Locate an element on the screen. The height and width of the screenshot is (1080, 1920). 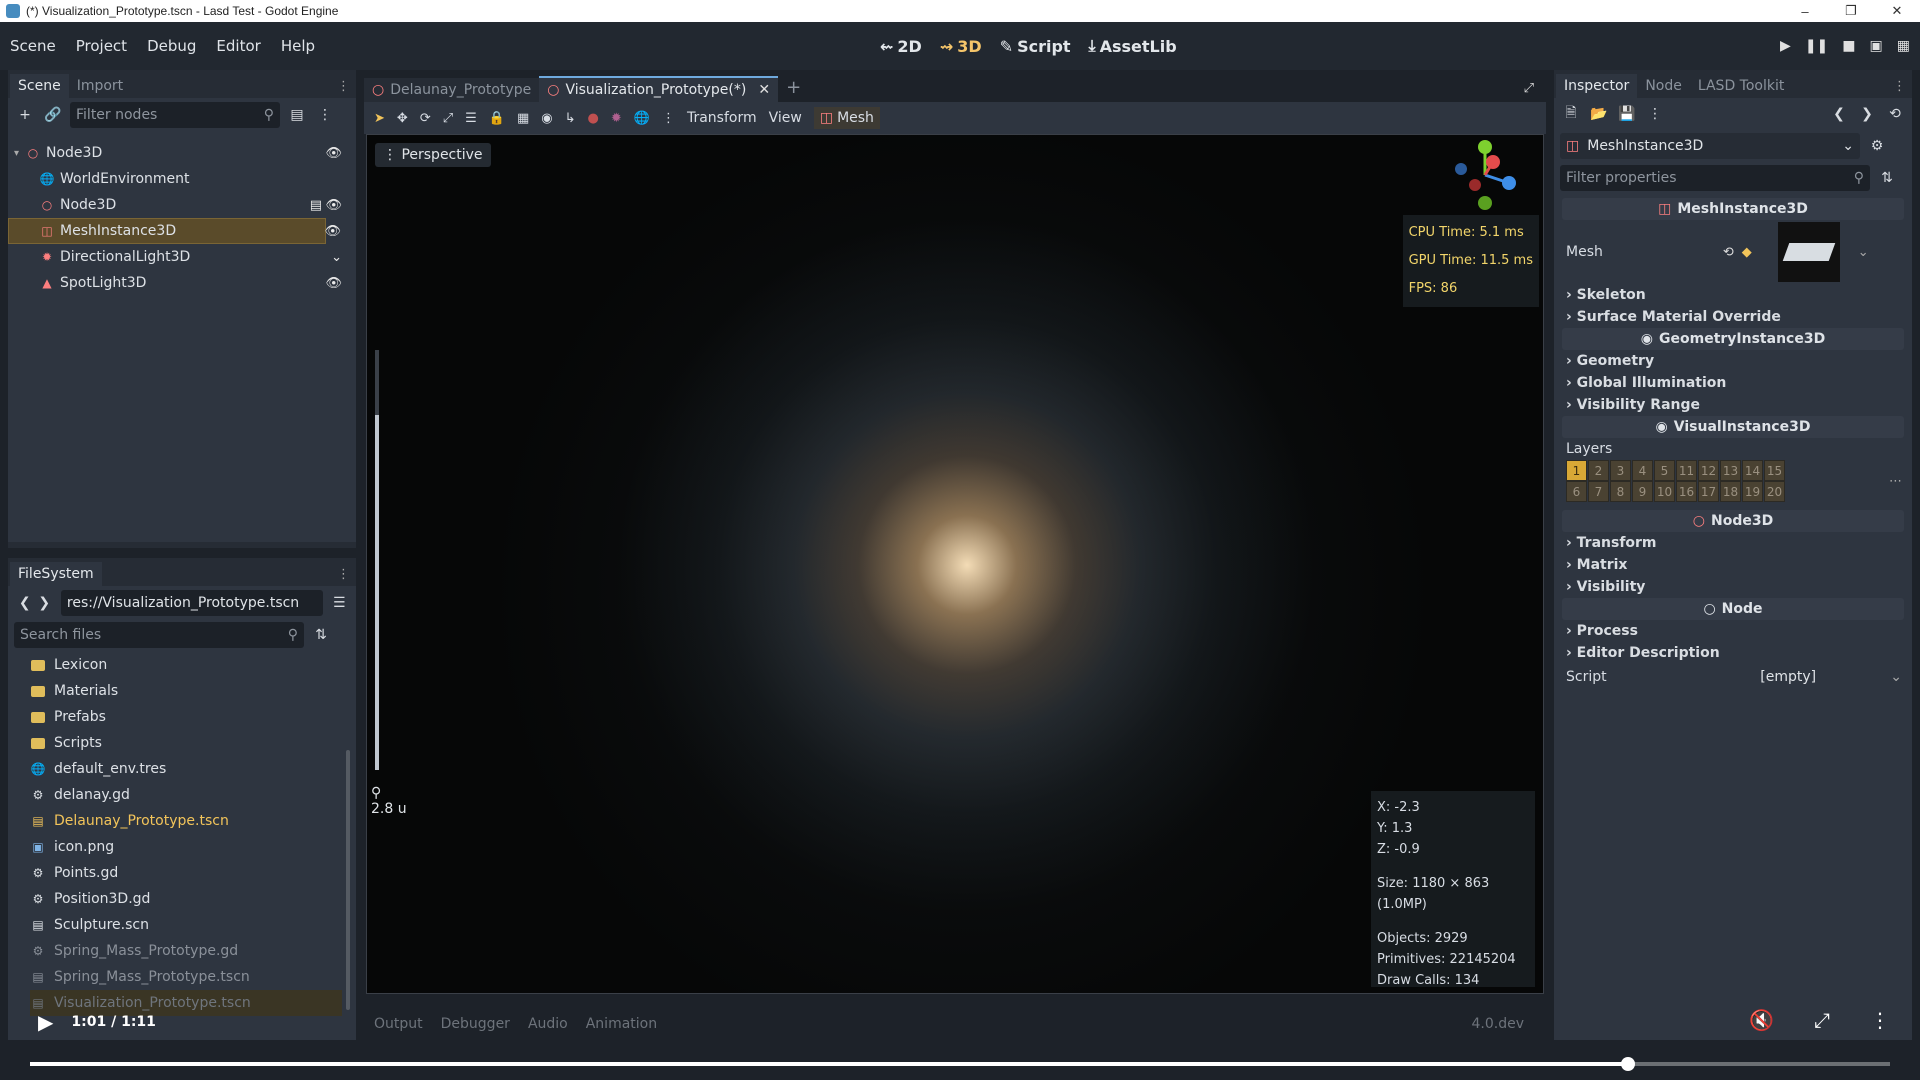
gizmo-x-handle is located at coordinates (1493, 162).